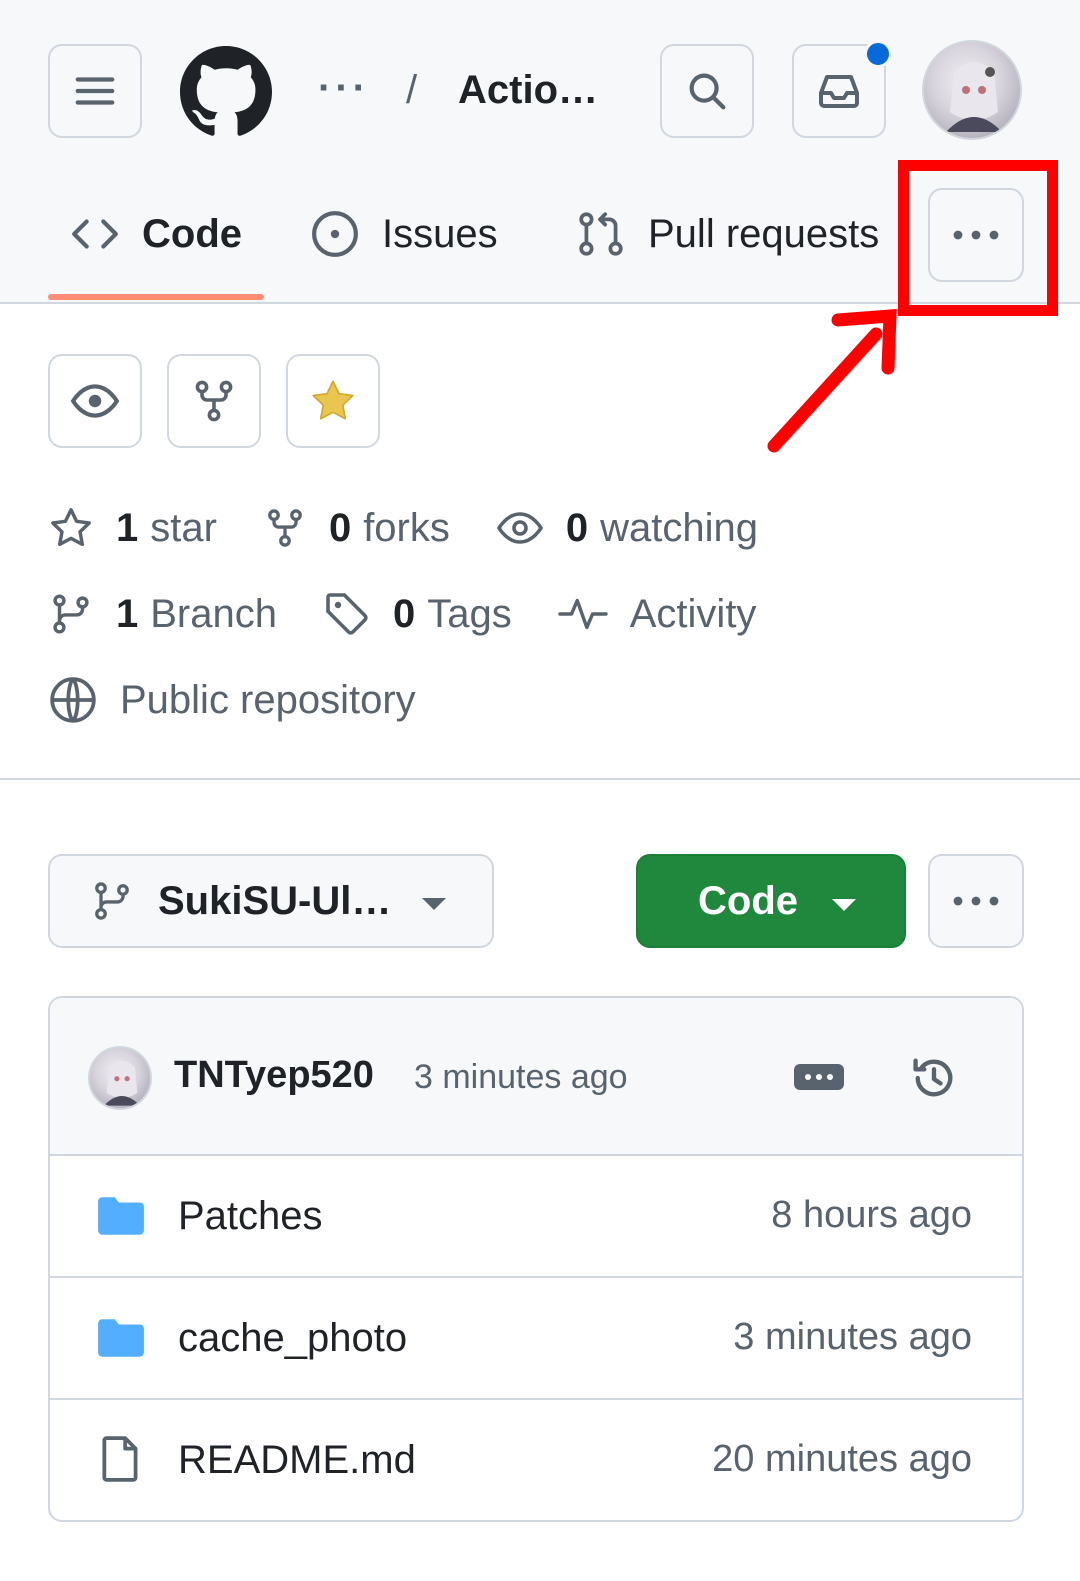  I want to click on inbox-icon, so click(839, 91).